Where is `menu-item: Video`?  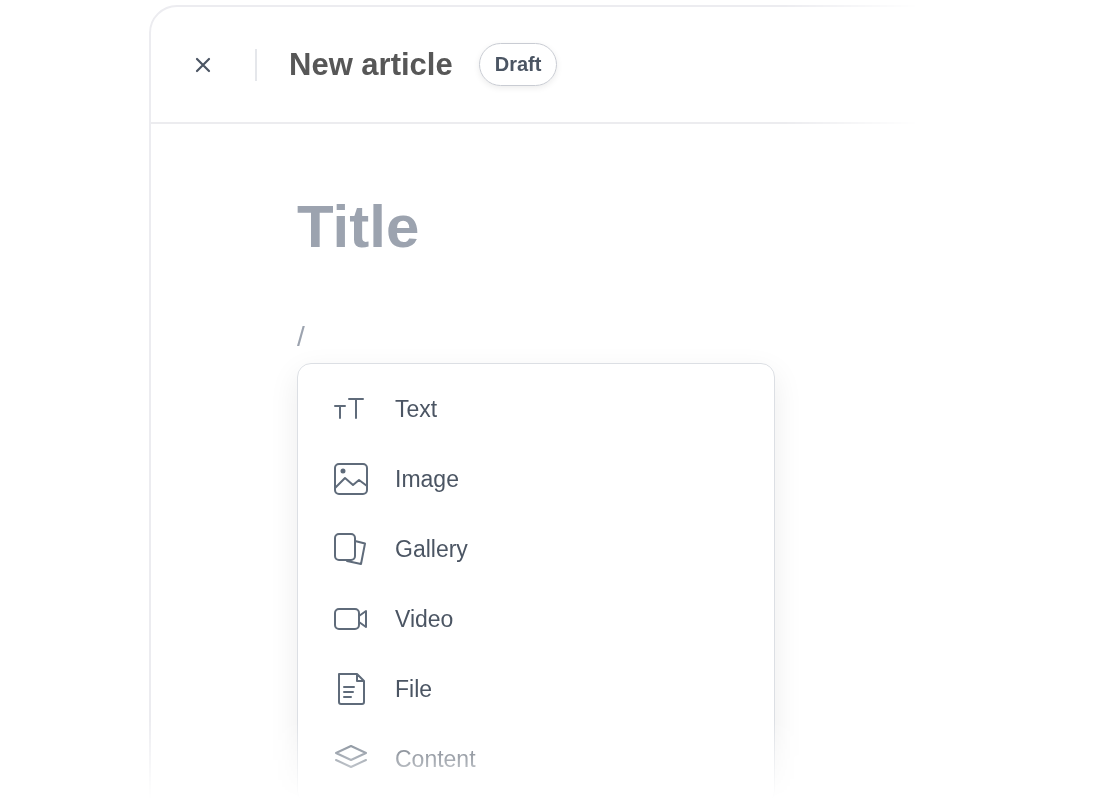 menu-item: Video is located at coordinates (536, 619).